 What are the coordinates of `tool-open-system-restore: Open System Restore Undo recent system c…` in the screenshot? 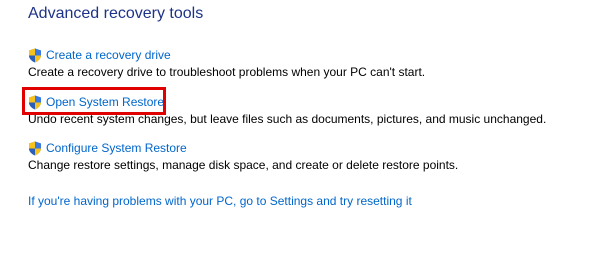 It's located at (287, 110).